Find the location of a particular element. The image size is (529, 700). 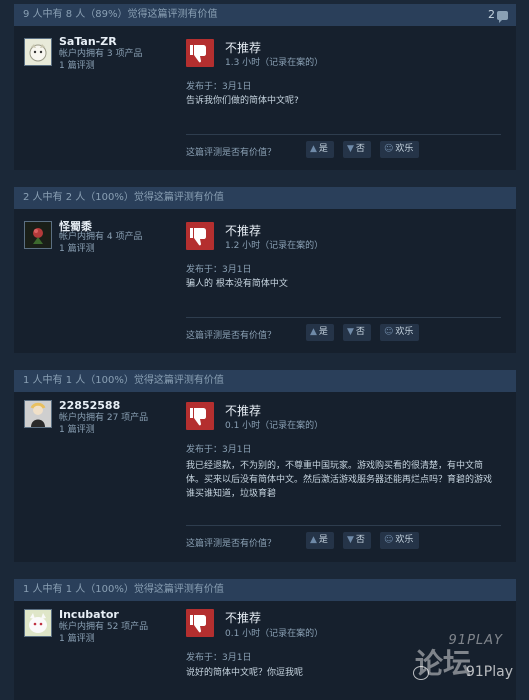

watermark-brand: 91Play is located at coordinates (489, 672).